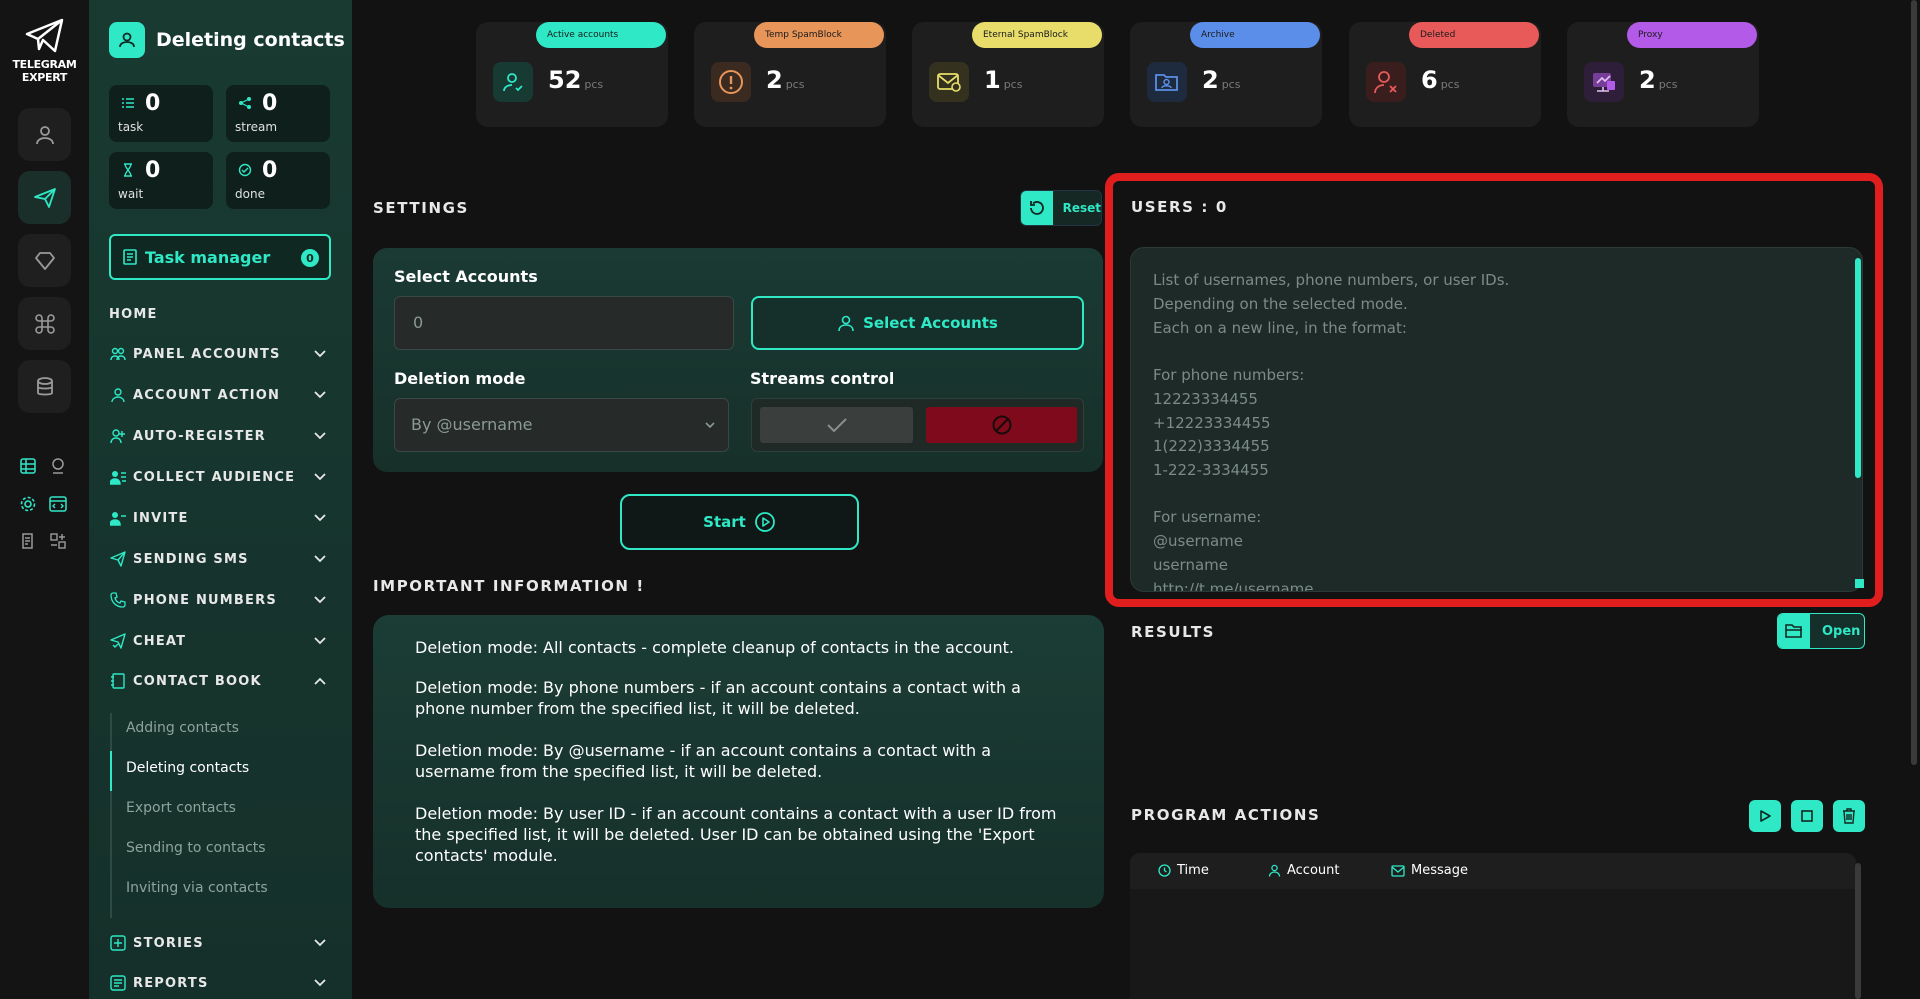 The height and width of the screenshot is (999, 1920). What do you see at coordinates (44, 134) in the screenshot?
I see `rail-accounts-button` at bounding box center [44, 134].